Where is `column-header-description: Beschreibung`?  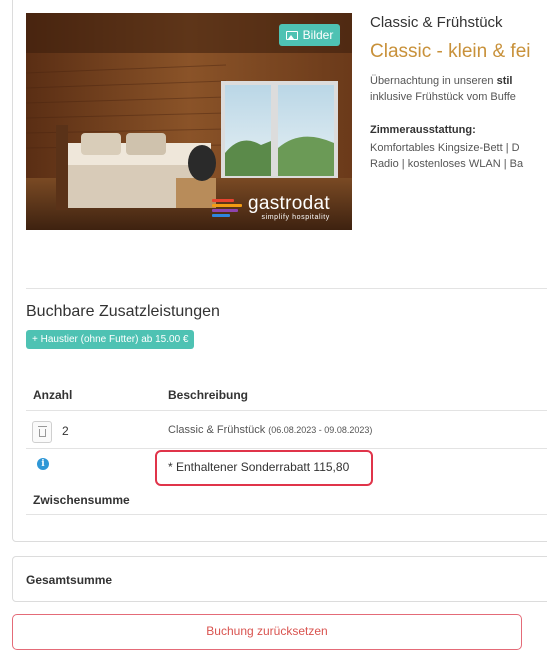 column-header-description: Beschreibung is located at coordinates (208, 395).